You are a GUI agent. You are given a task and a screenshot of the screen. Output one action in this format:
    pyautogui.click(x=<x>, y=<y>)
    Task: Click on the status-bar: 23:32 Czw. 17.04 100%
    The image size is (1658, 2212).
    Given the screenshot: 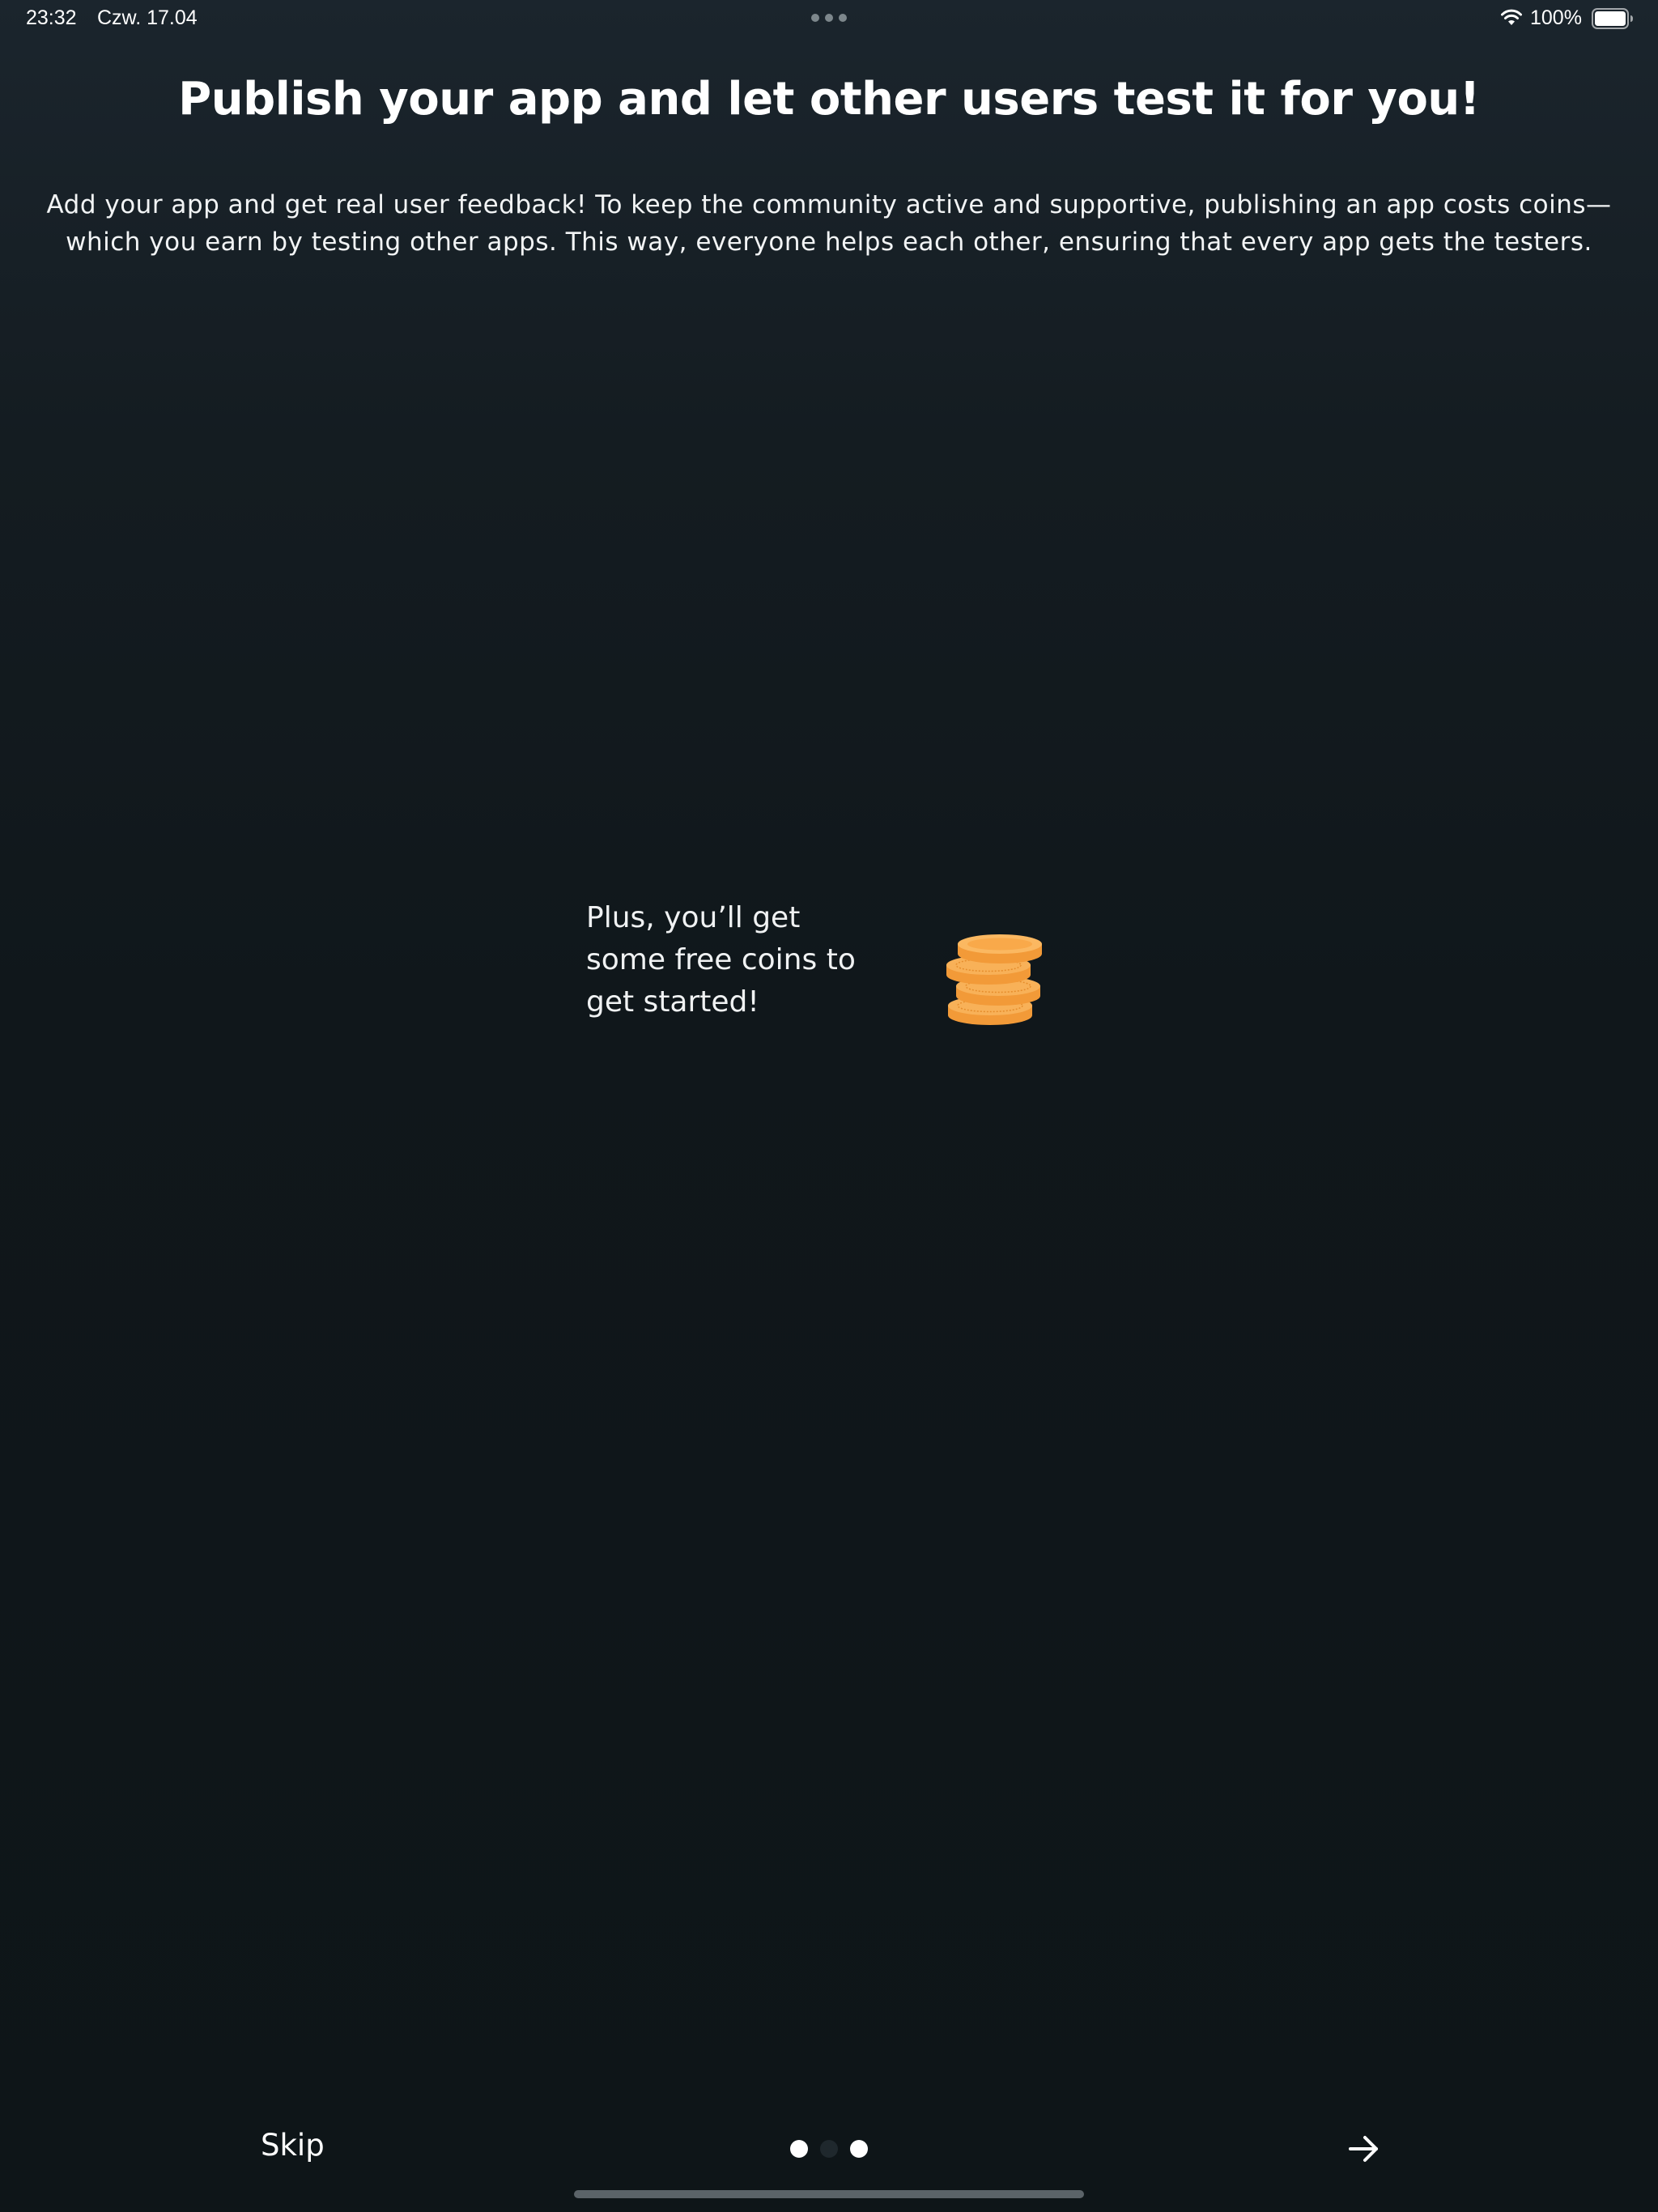 What is the action you would take?
    pyautogui.click(x=829, y=19)
    